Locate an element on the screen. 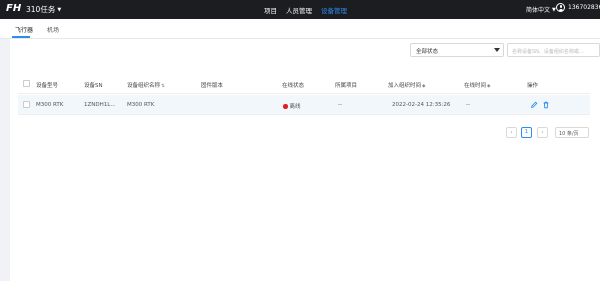 The height and width of the screenshot is (281, 600). column-header-model: 设备型号 is located at coordinates (47, 86).